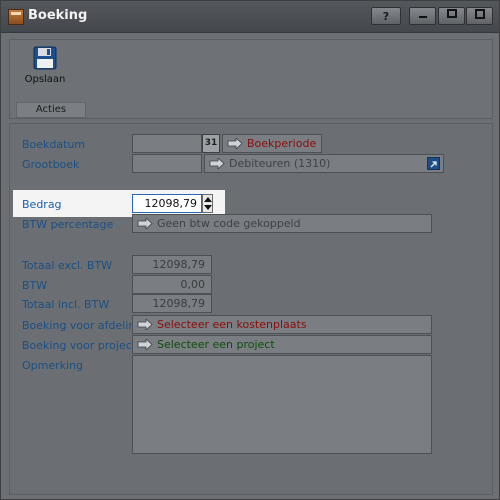 The width and height of the screenshot is (500, 500). Describe the element at coordinates (282, 143) in the screenshot. I see `boekperiode-text: Boekperiode` at that location.